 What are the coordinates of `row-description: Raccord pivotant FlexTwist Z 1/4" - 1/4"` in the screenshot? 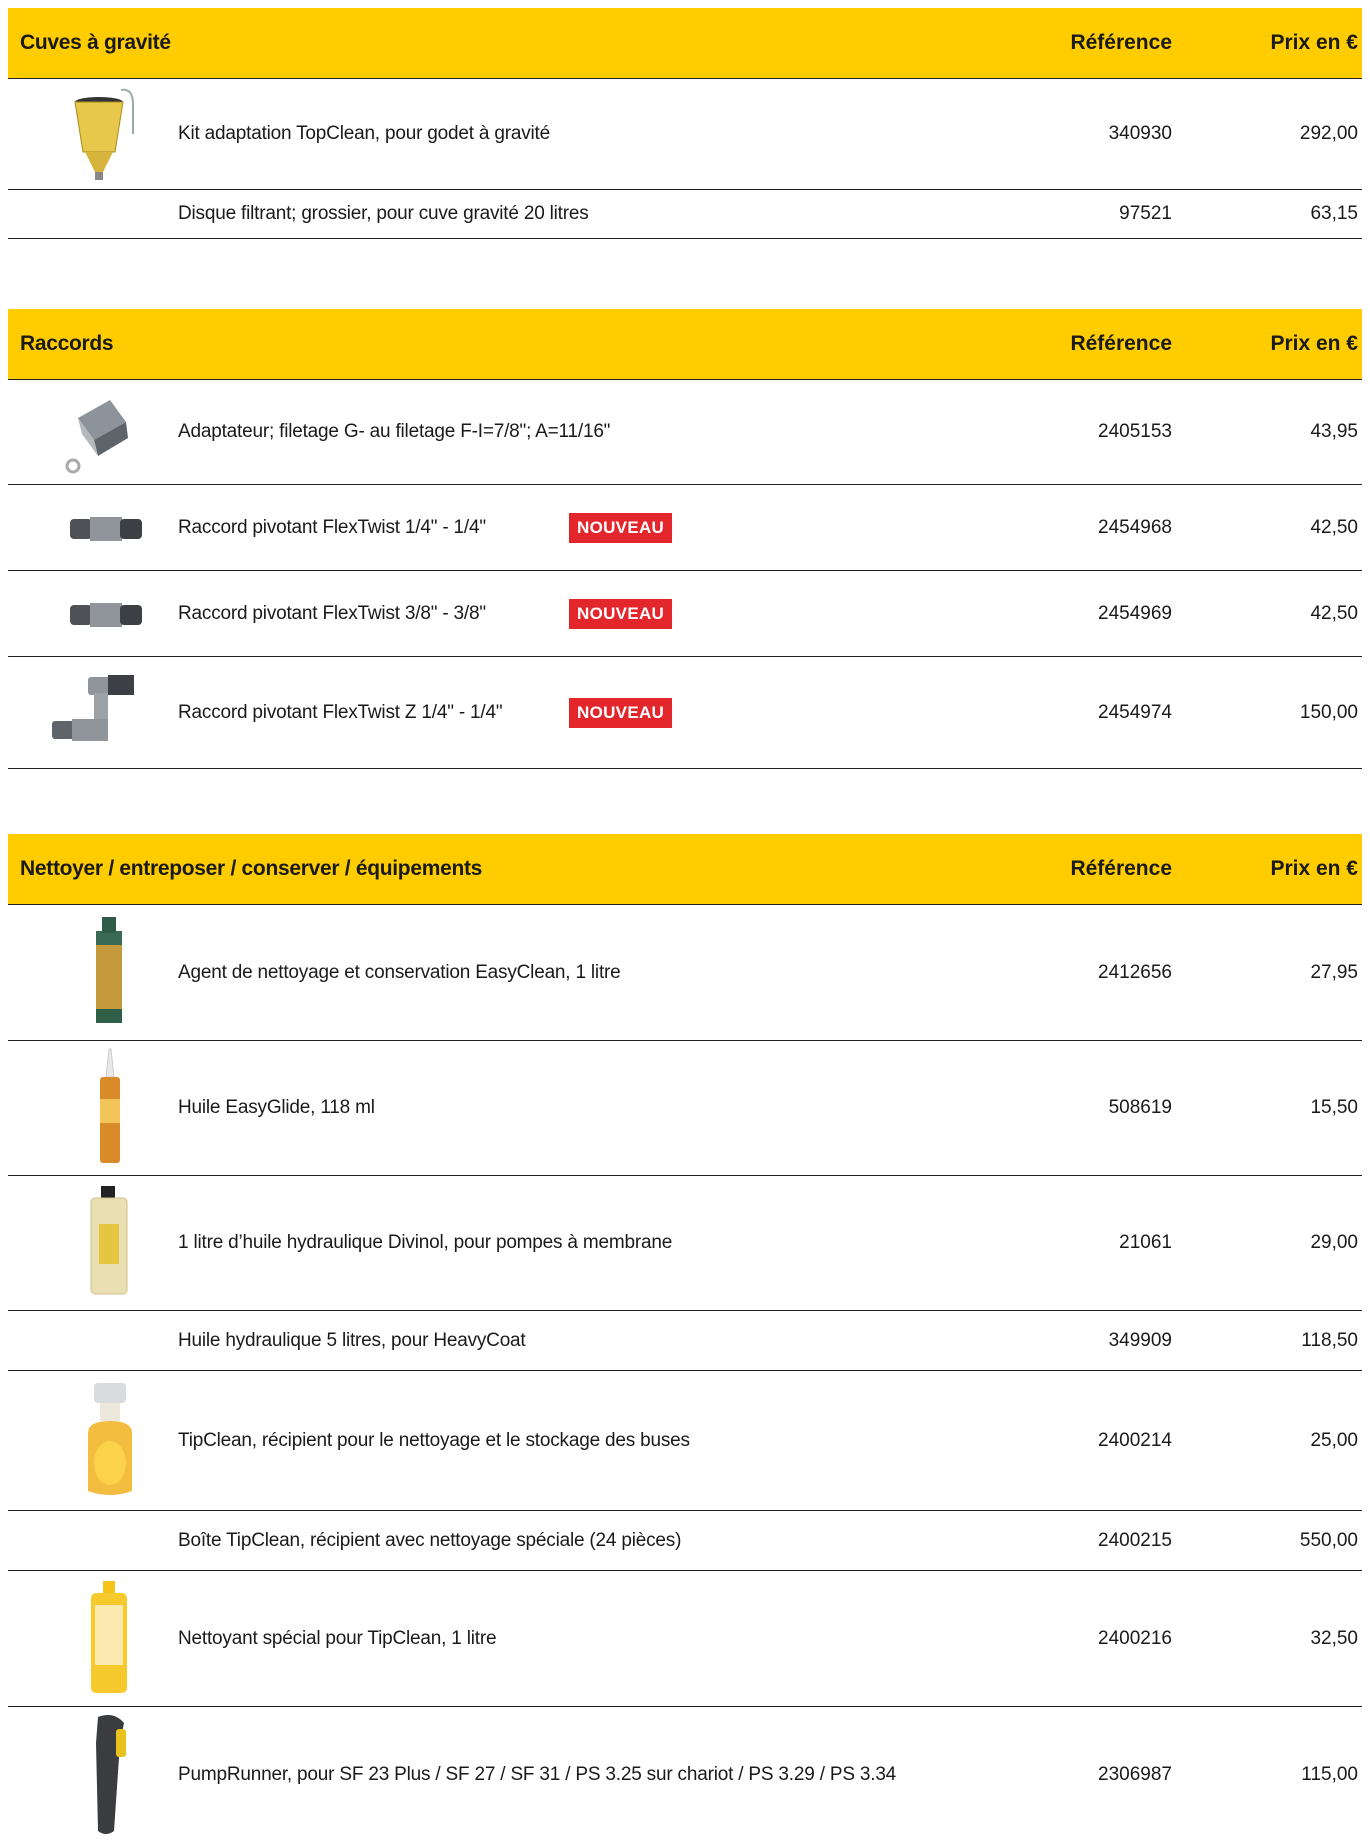 It's located at (340, 712).